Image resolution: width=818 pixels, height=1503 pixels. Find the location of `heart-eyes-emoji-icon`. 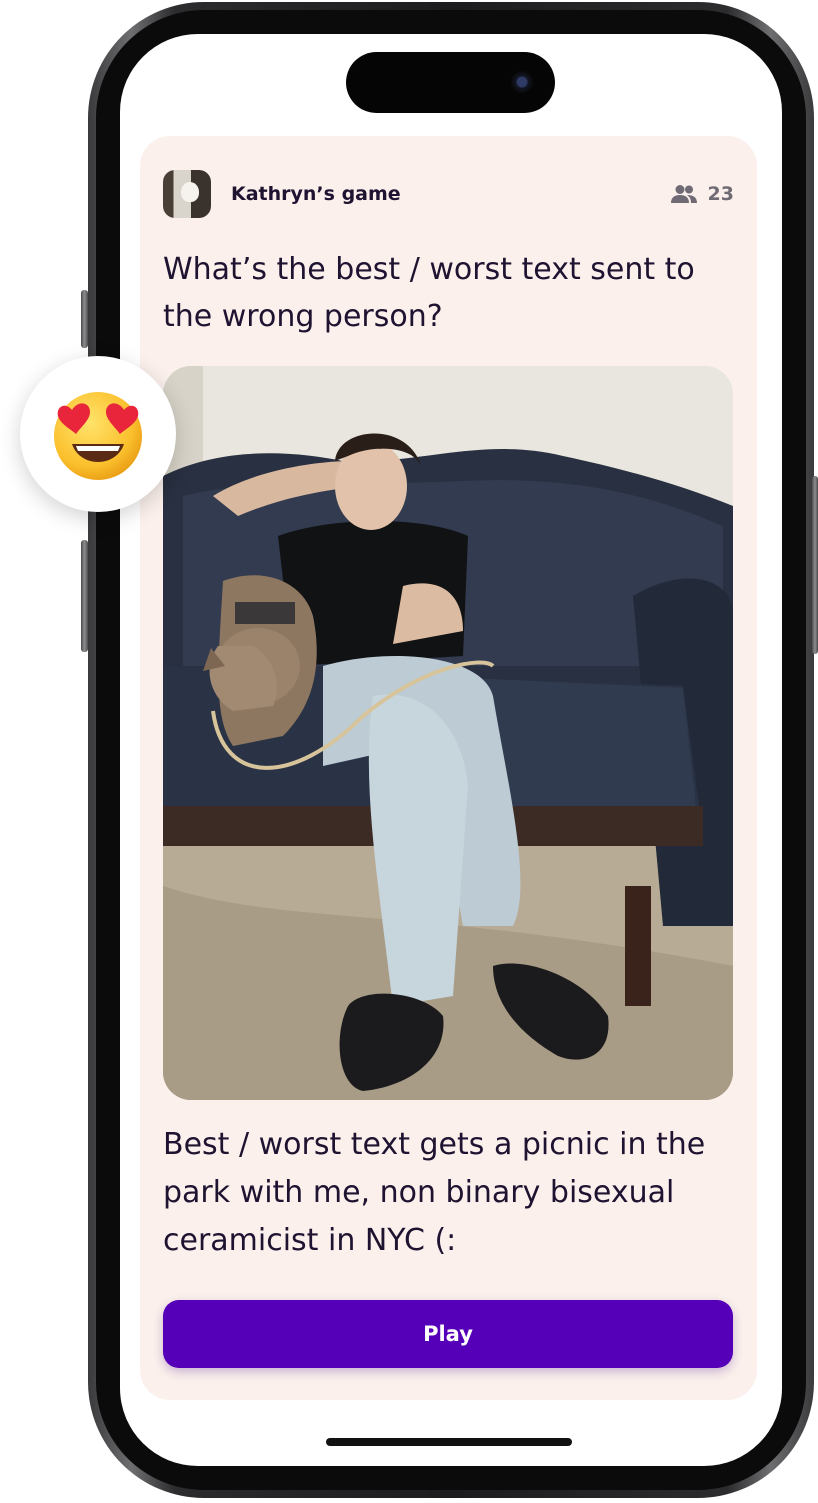

heart-eyes-emoji-icon is located at coordinates (98, 436).